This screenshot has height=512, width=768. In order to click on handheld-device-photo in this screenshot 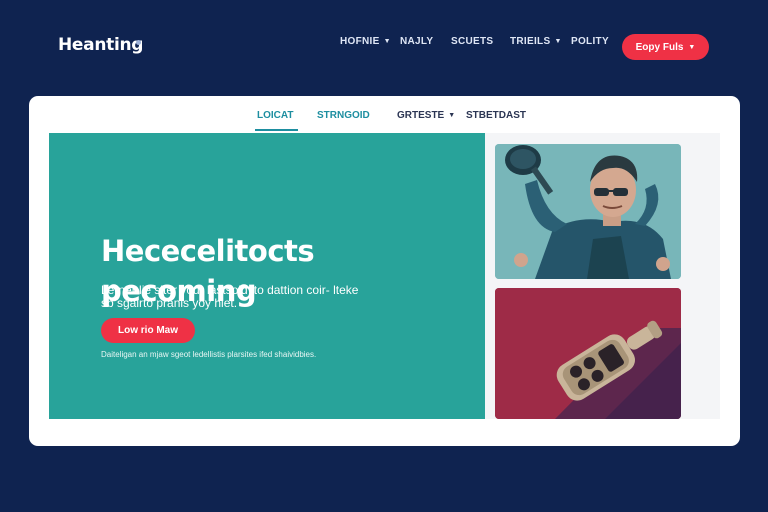, I will do `click(588, 353)`.